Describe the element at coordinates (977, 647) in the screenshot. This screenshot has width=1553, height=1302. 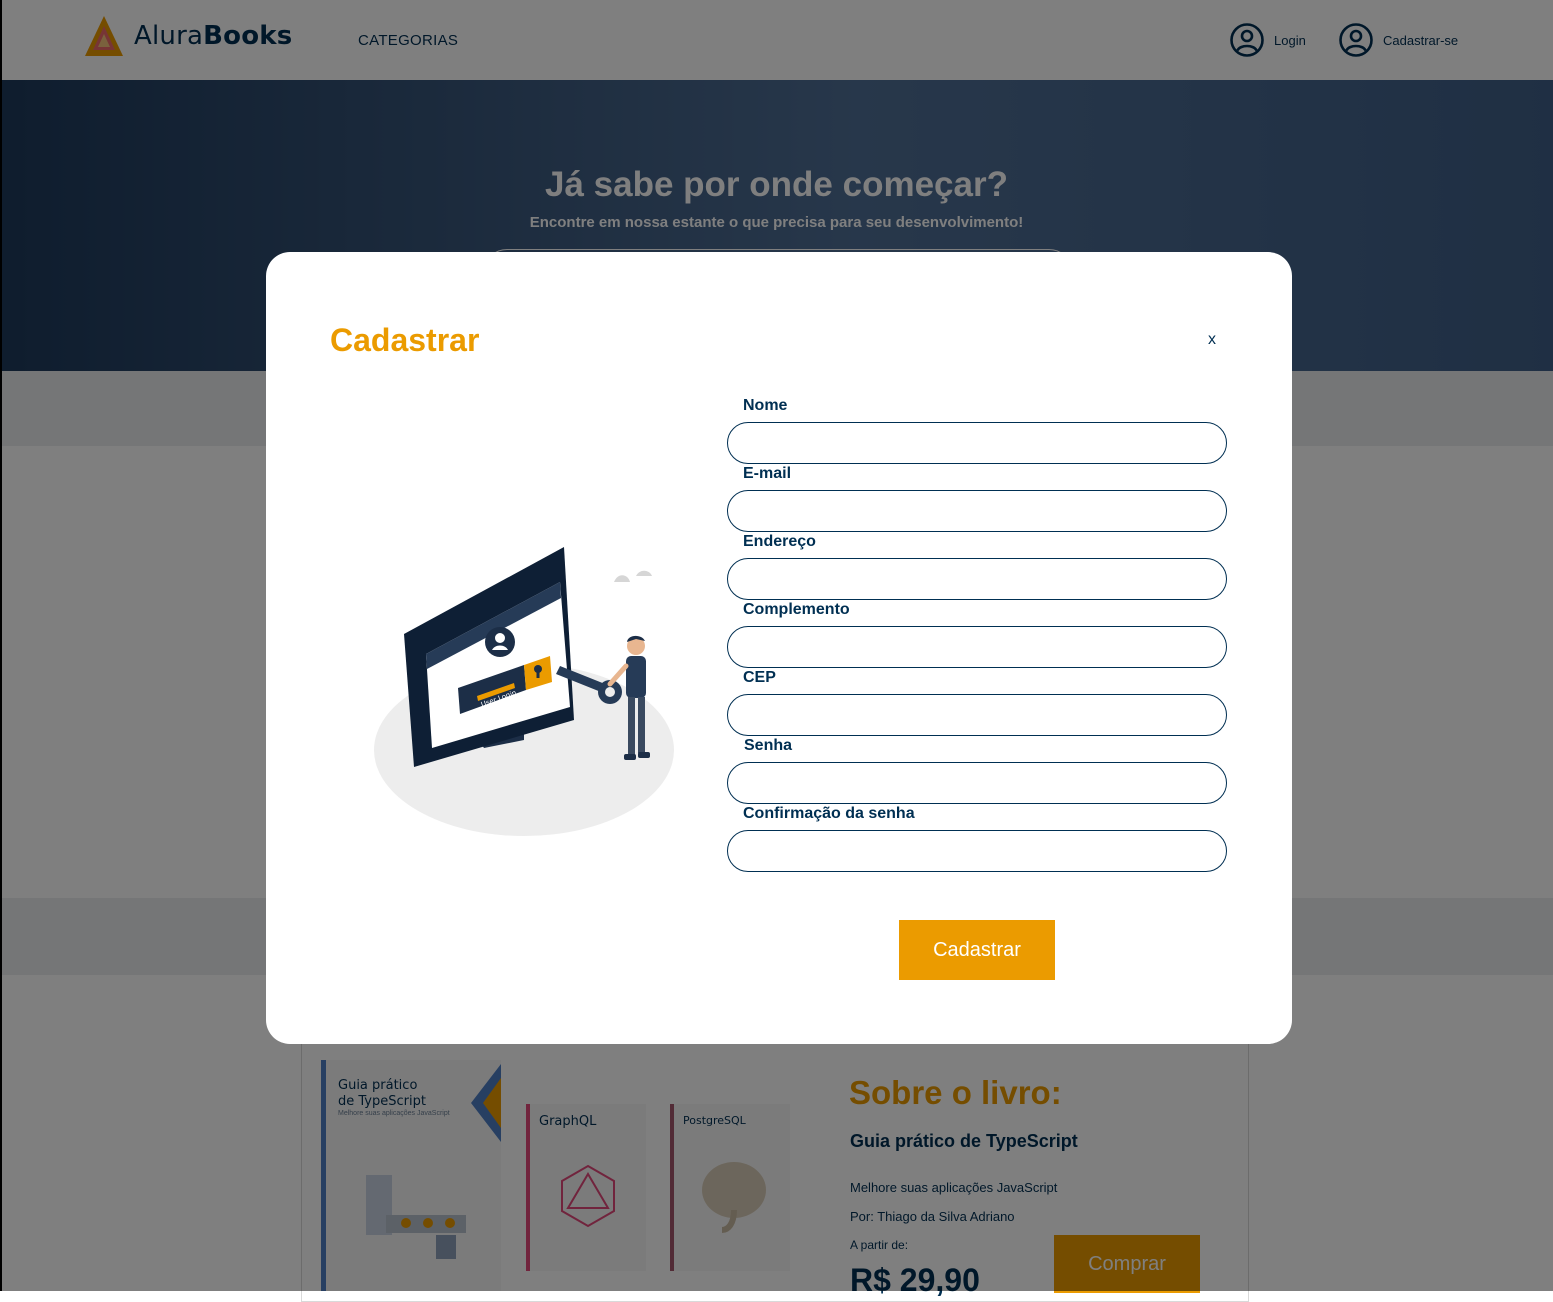
I see `complemento-input` at that location.